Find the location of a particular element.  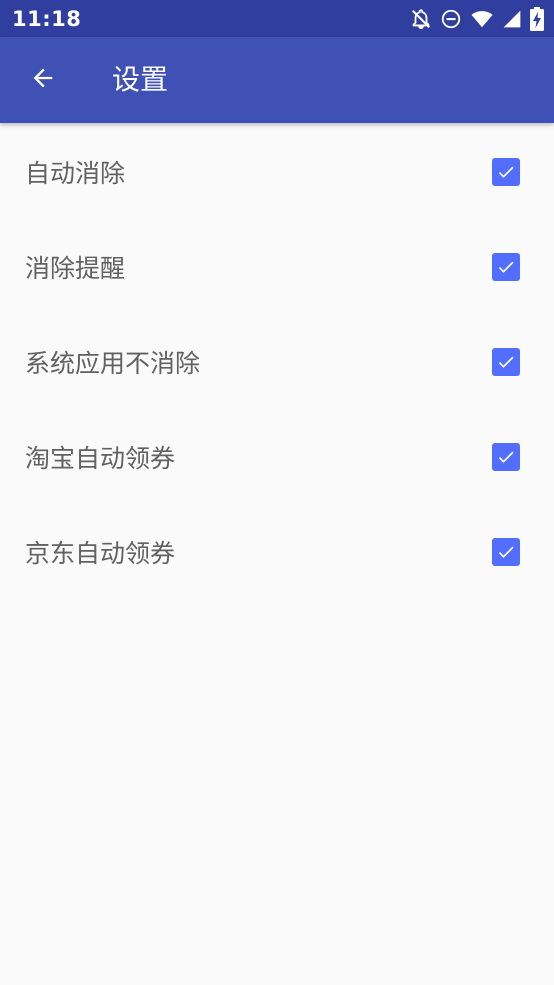

system-apps-exempt-checkbox is located at coordinates (506, 361).